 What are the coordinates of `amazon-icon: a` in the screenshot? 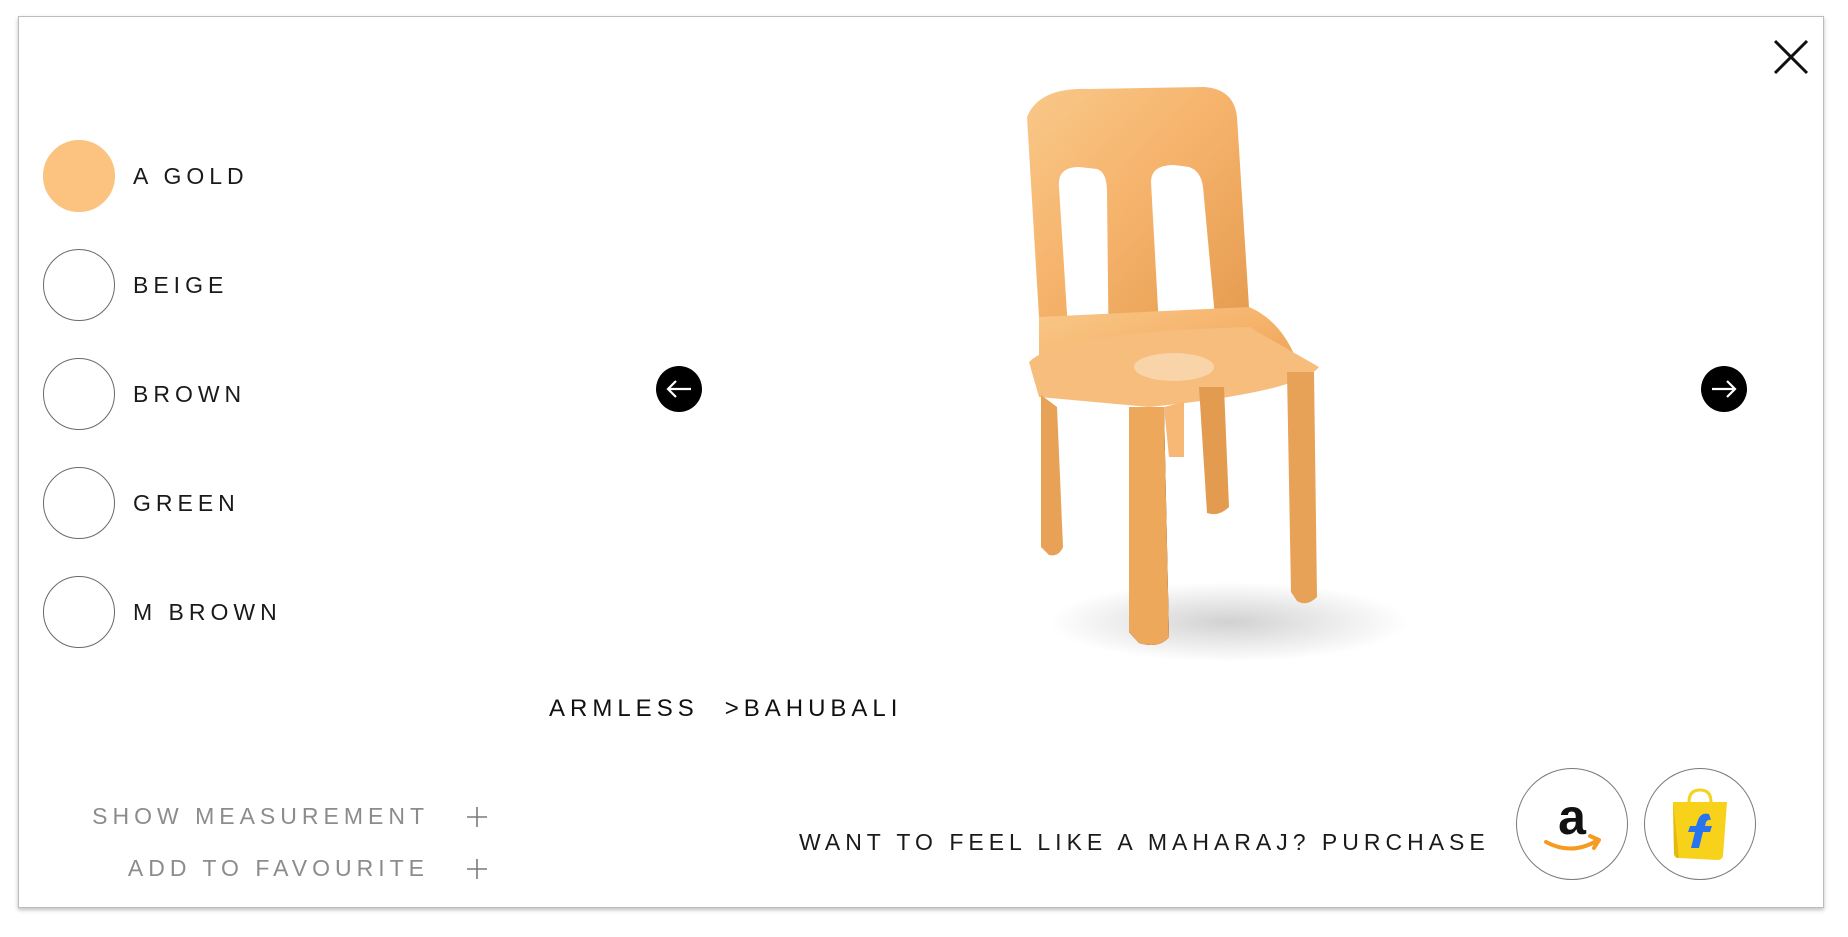 It's located at (1572, 820).